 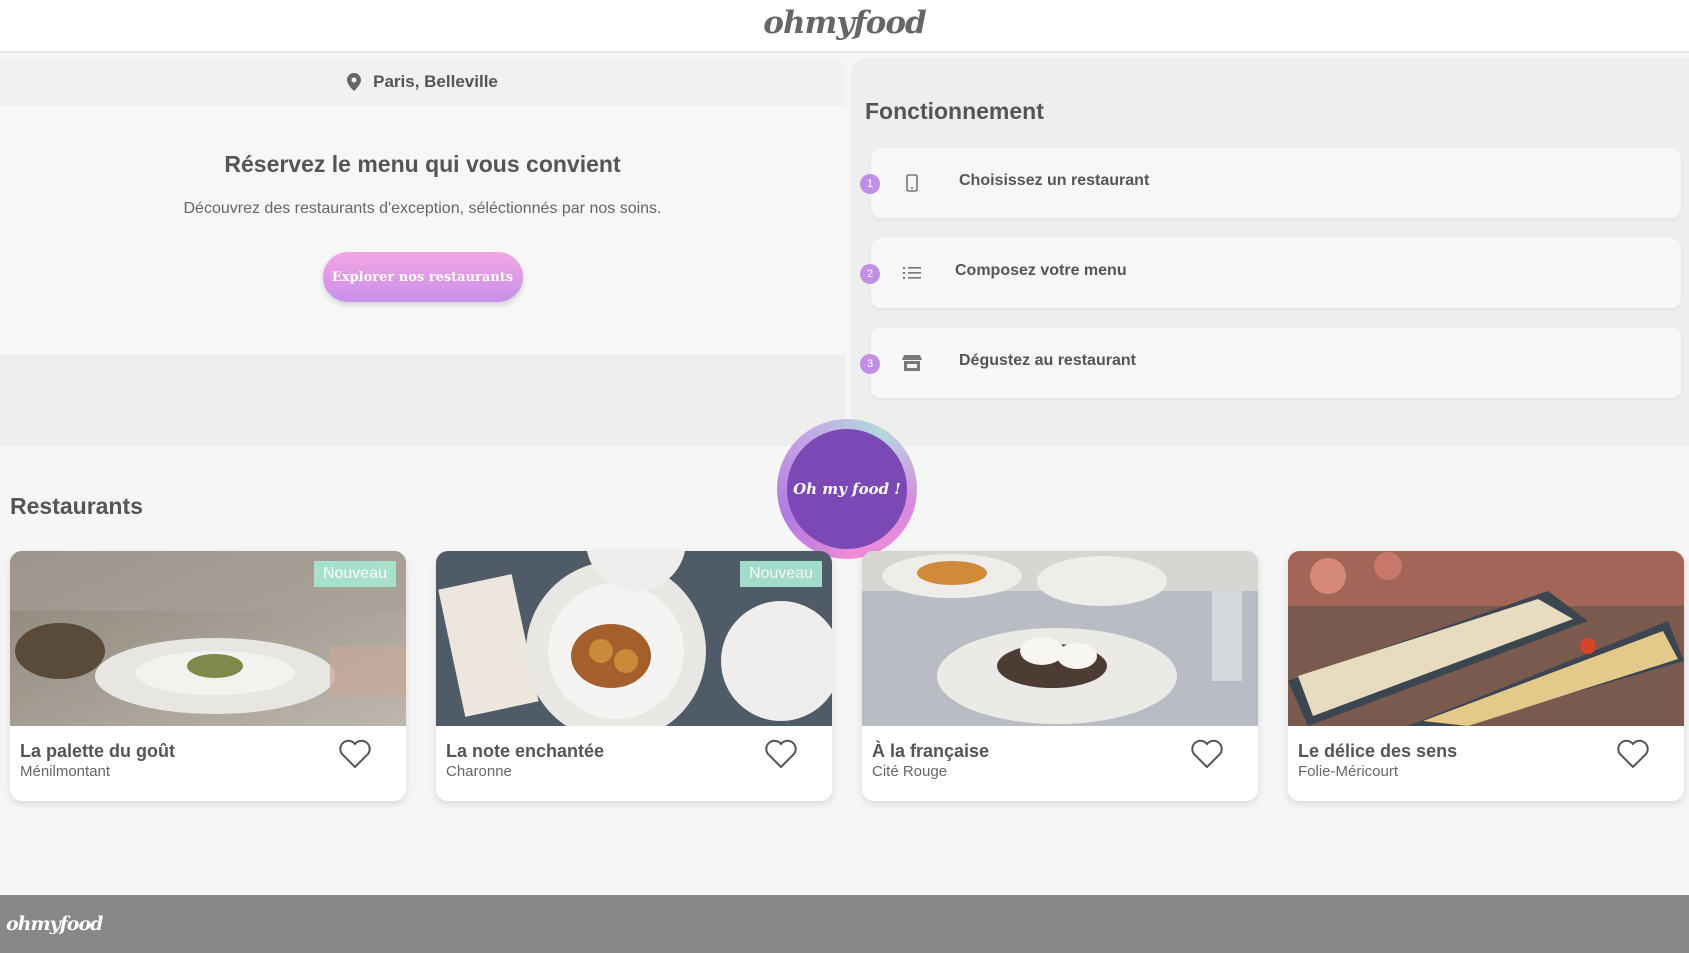 What do you see at coordinates (912, 273) in the screenshot?
I see `list-icon` at bounding box center [912, 273].